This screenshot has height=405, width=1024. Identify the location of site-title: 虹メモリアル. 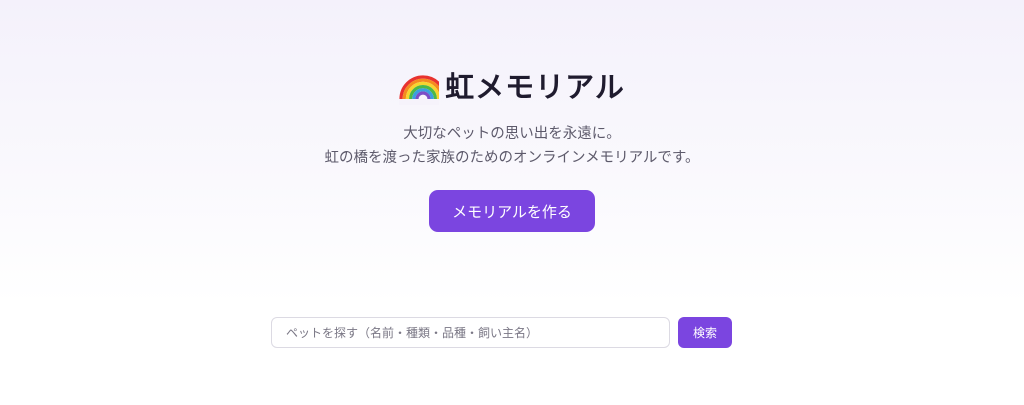
(535, 87).